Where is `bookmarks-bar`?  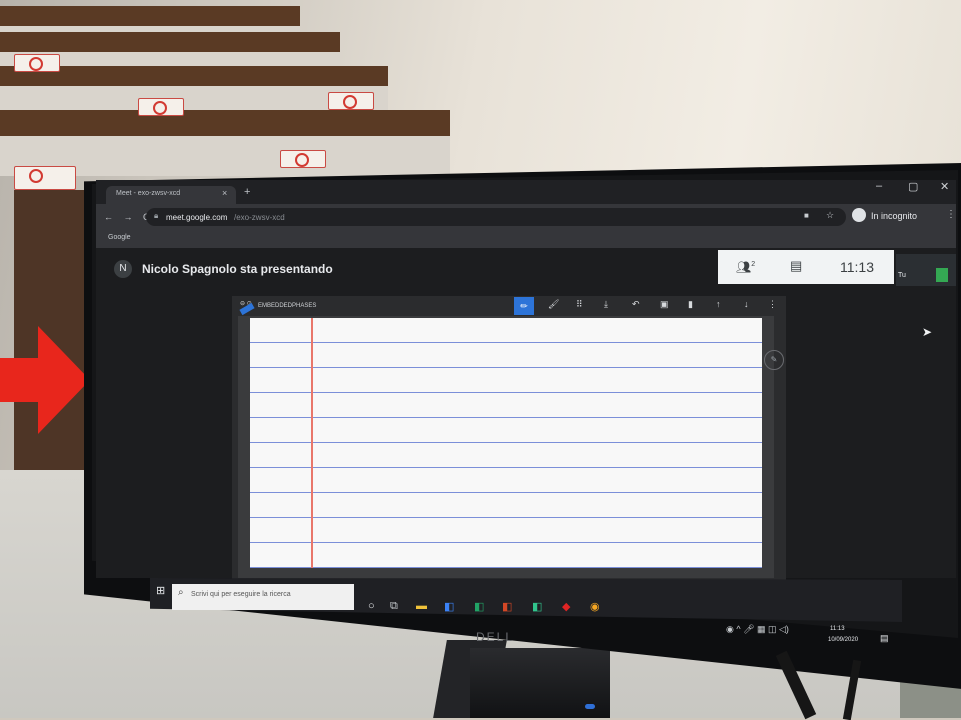
bookmarks-bar is located at coordinates (526, 239).